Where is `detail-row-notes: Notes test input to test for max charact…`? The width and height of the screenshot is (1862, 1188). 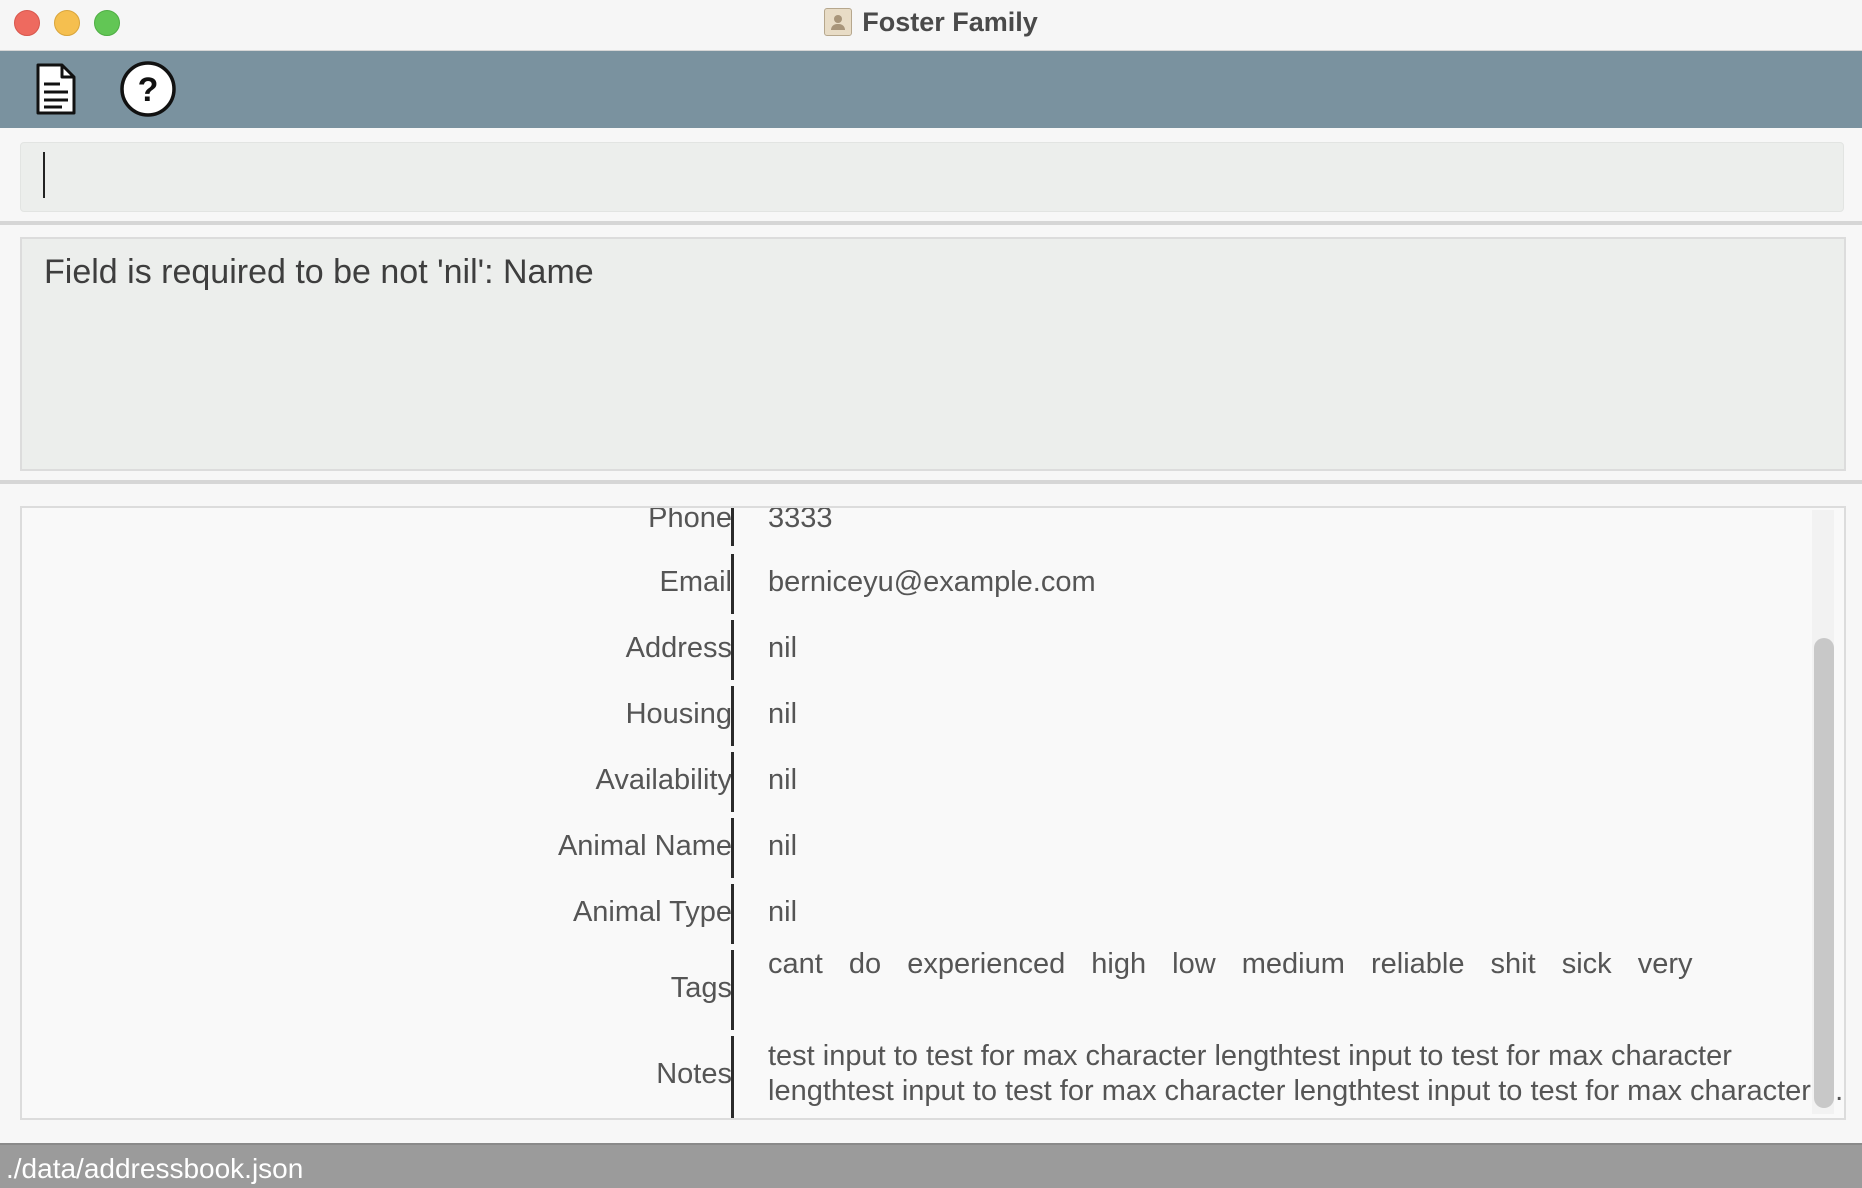
detail-row-notes: Notes test input to test for max charact… is located at coordinates (932, 1077).